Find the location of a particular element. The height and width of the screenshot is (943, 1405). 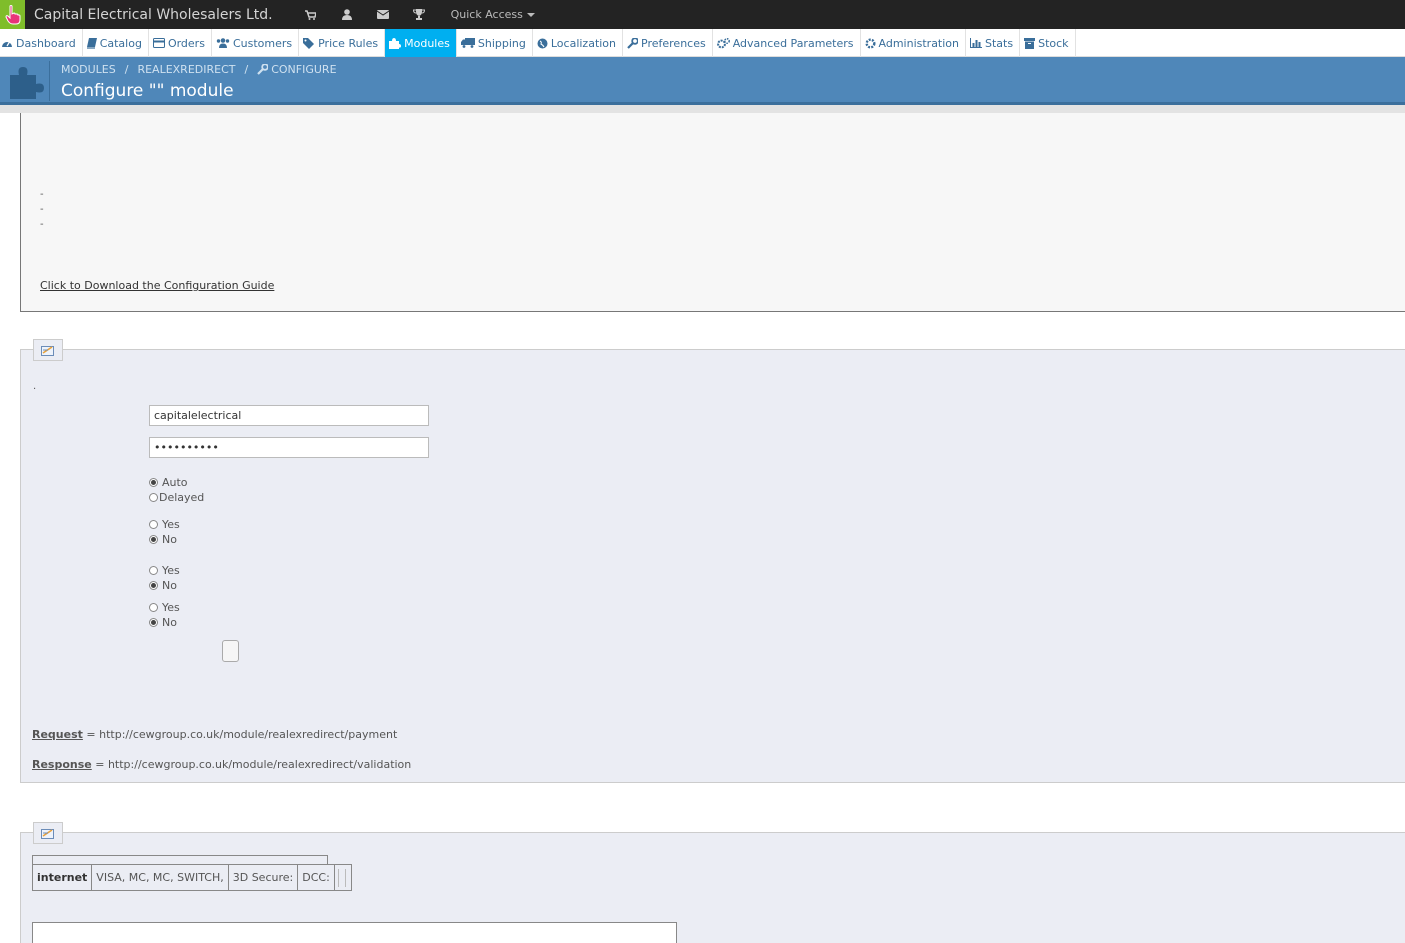

option3-no: No is located at coordinates (163, 622).